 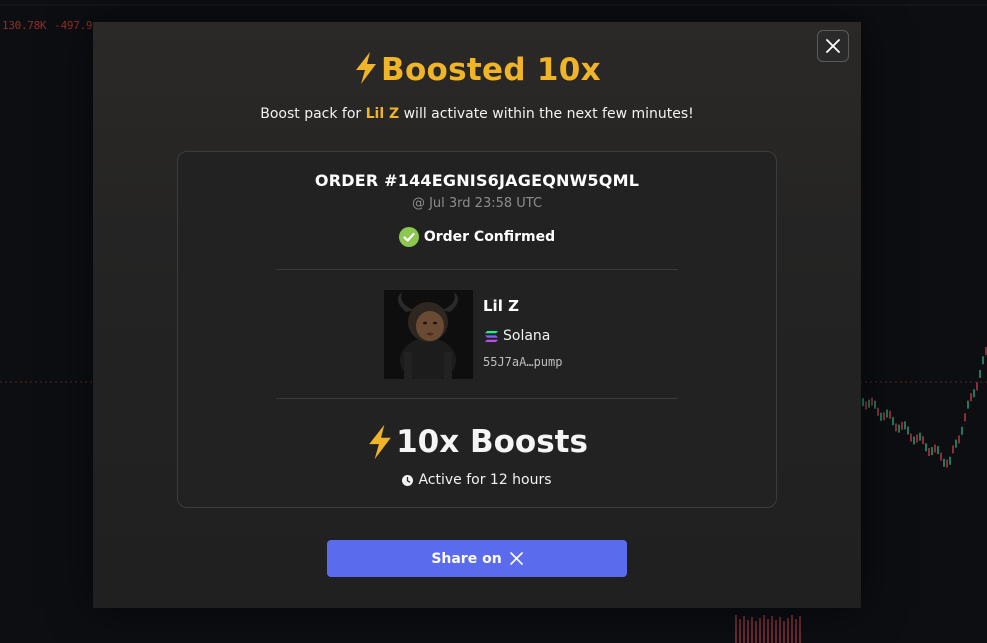 I want to click on clock-icon, so click(x=408, y=480).